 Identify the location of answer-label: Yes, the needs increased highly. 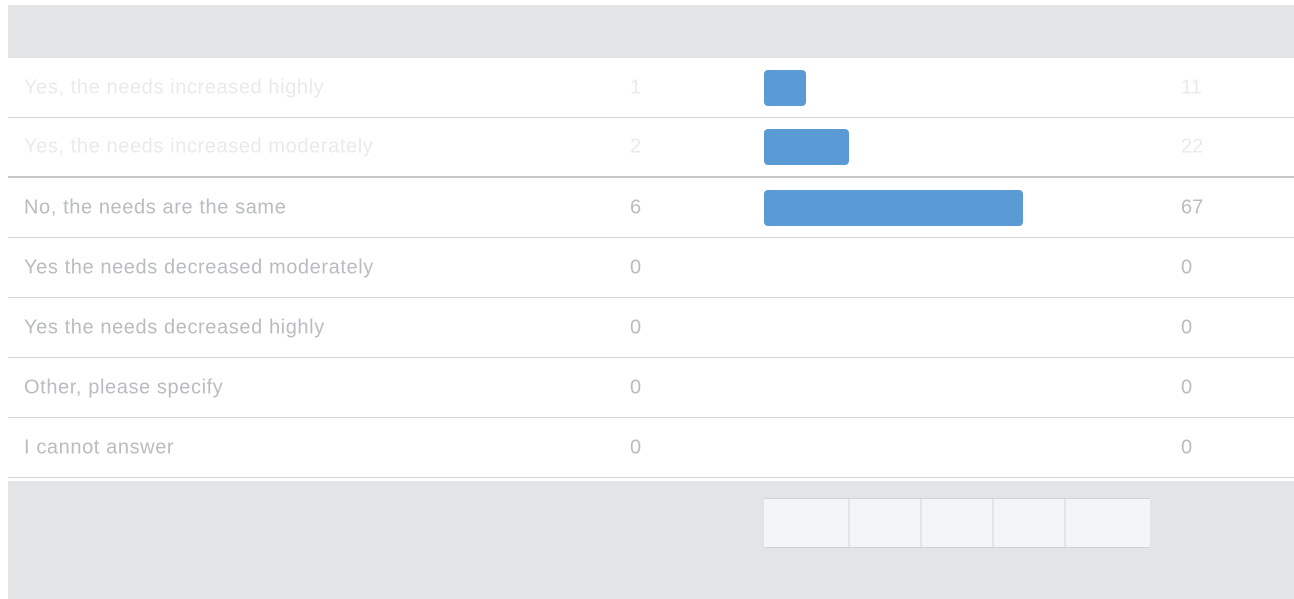
(174, 87).